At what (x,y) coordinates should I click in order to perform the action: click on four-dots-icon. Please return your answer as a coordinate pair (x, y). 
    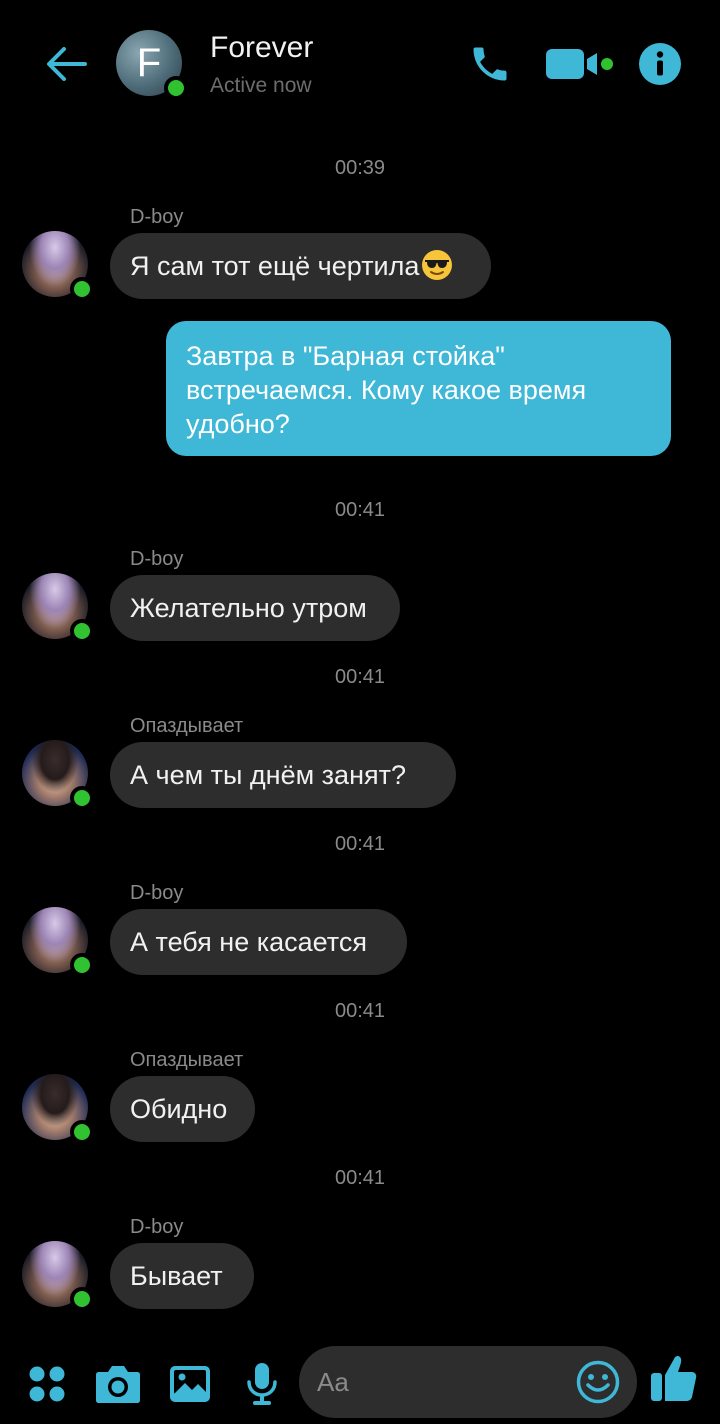
    Looking at the image, I should click on (47, 1384).